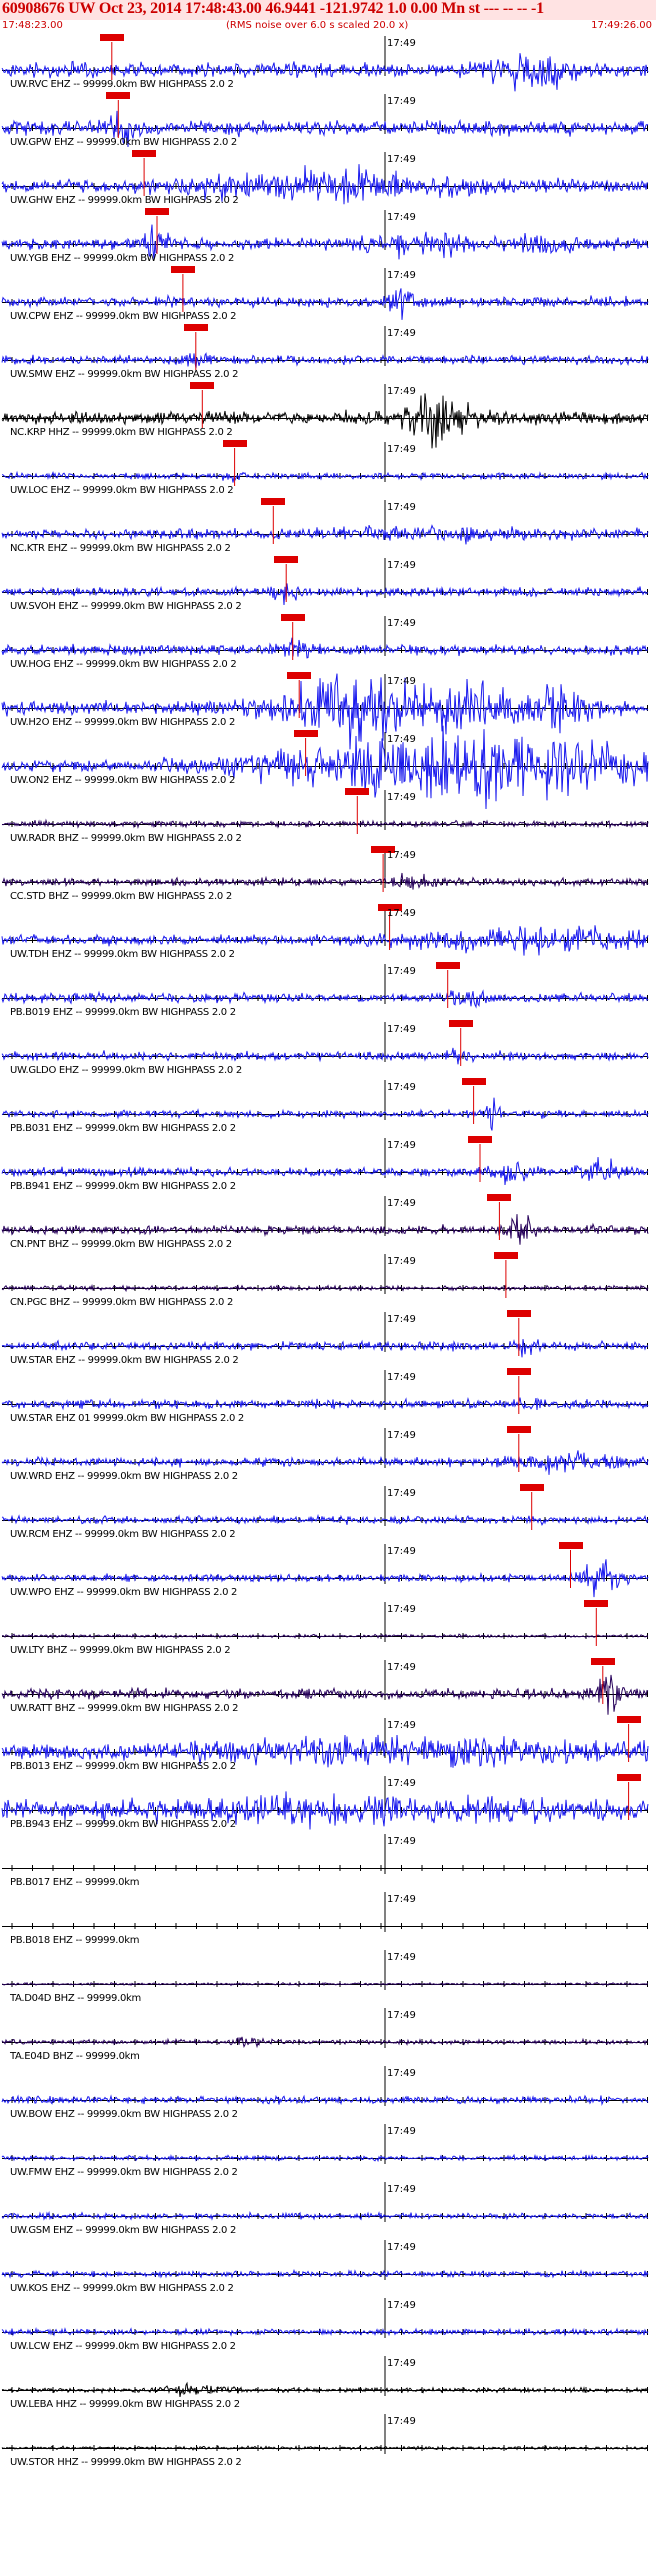  Describe the element at coordinates (328, 1861) in the screenshot. I see `trace-row: 17:49 PB.B017 EHZ -- 99999.0km` at that location.